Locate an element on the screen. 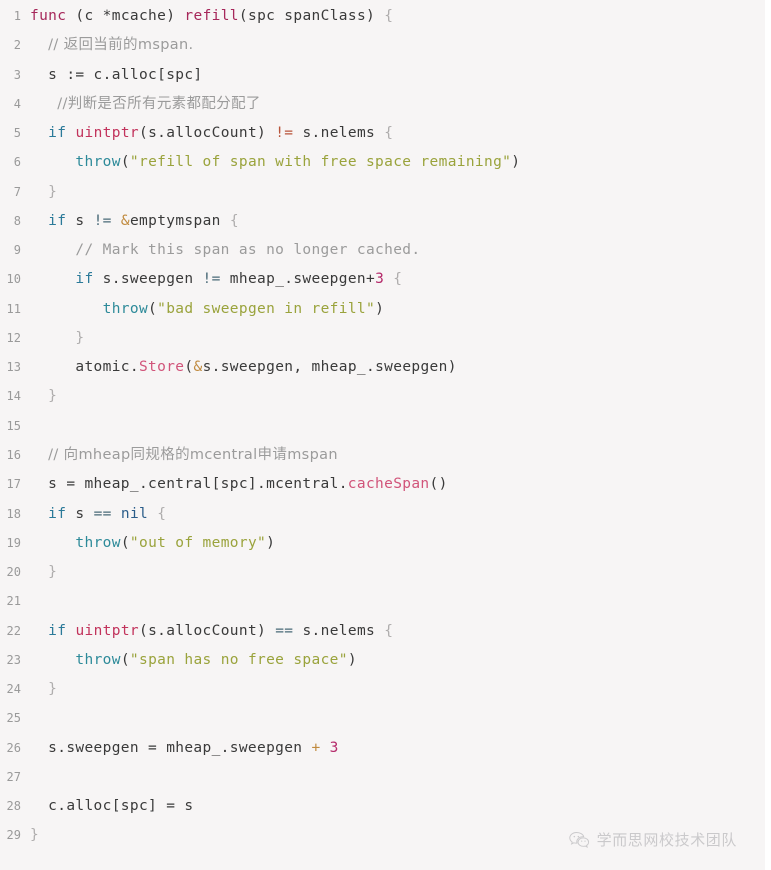 This screenshot has height=870, width=771. code-line: 27 is located at coordinates (382, 777).